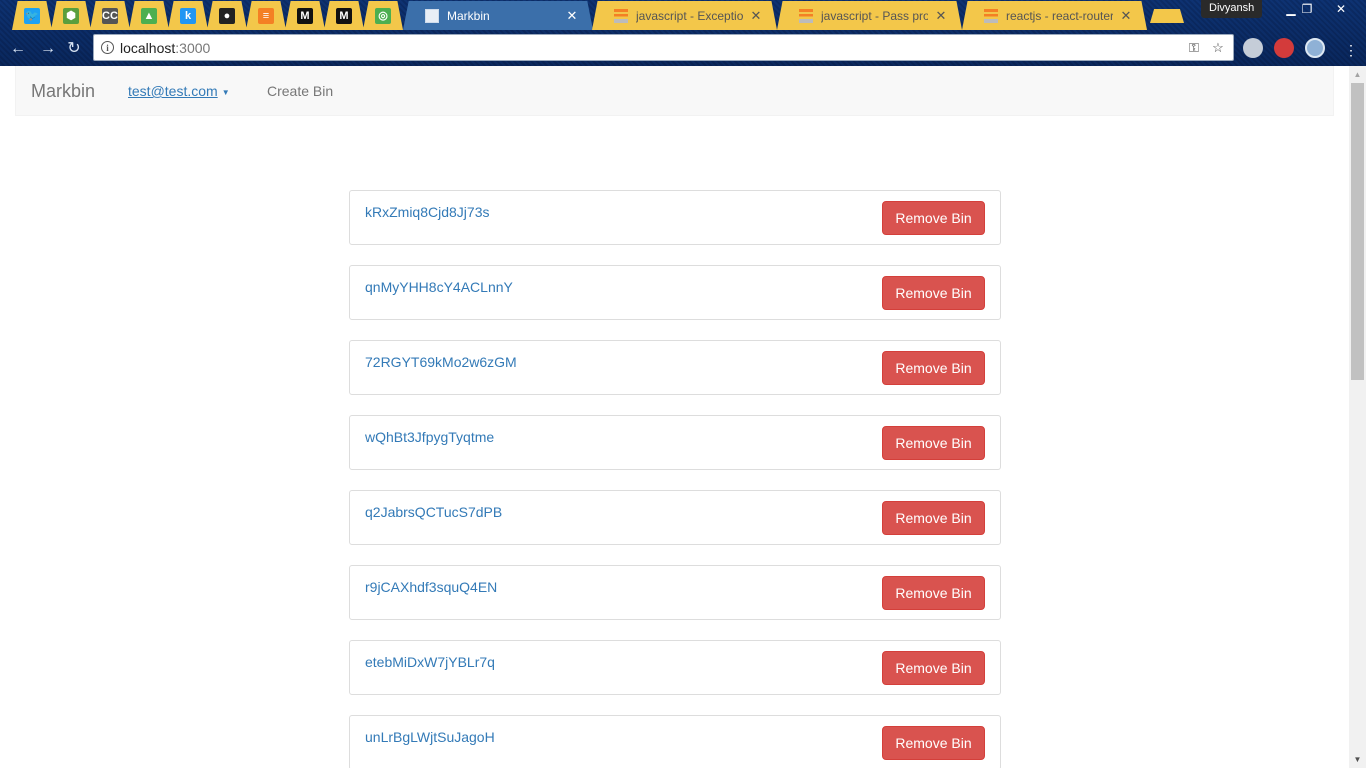 The height and width of the screenshot is (768, 1366). I want to click on browser-menu-icon: ⋮, so click(1351, 50).